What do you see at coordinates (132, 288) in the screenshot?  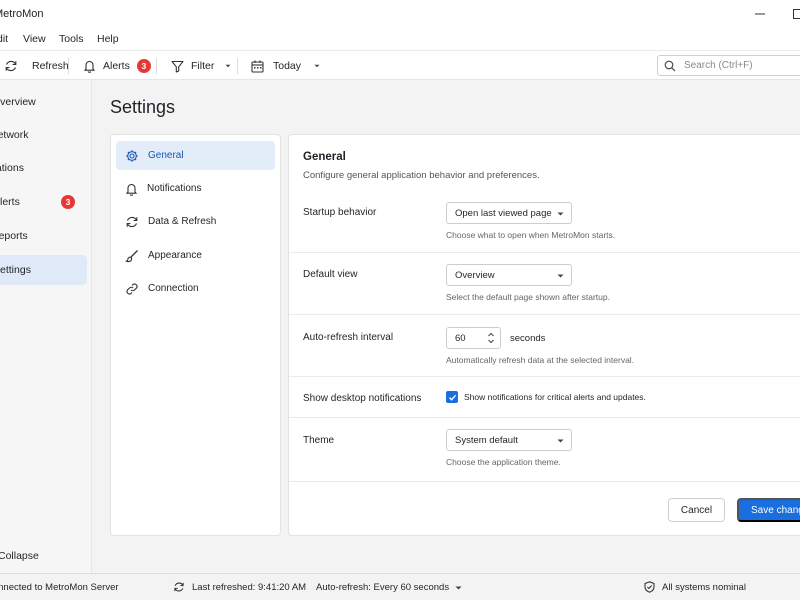 I see `link-icon` at bounding box center [132, 288].